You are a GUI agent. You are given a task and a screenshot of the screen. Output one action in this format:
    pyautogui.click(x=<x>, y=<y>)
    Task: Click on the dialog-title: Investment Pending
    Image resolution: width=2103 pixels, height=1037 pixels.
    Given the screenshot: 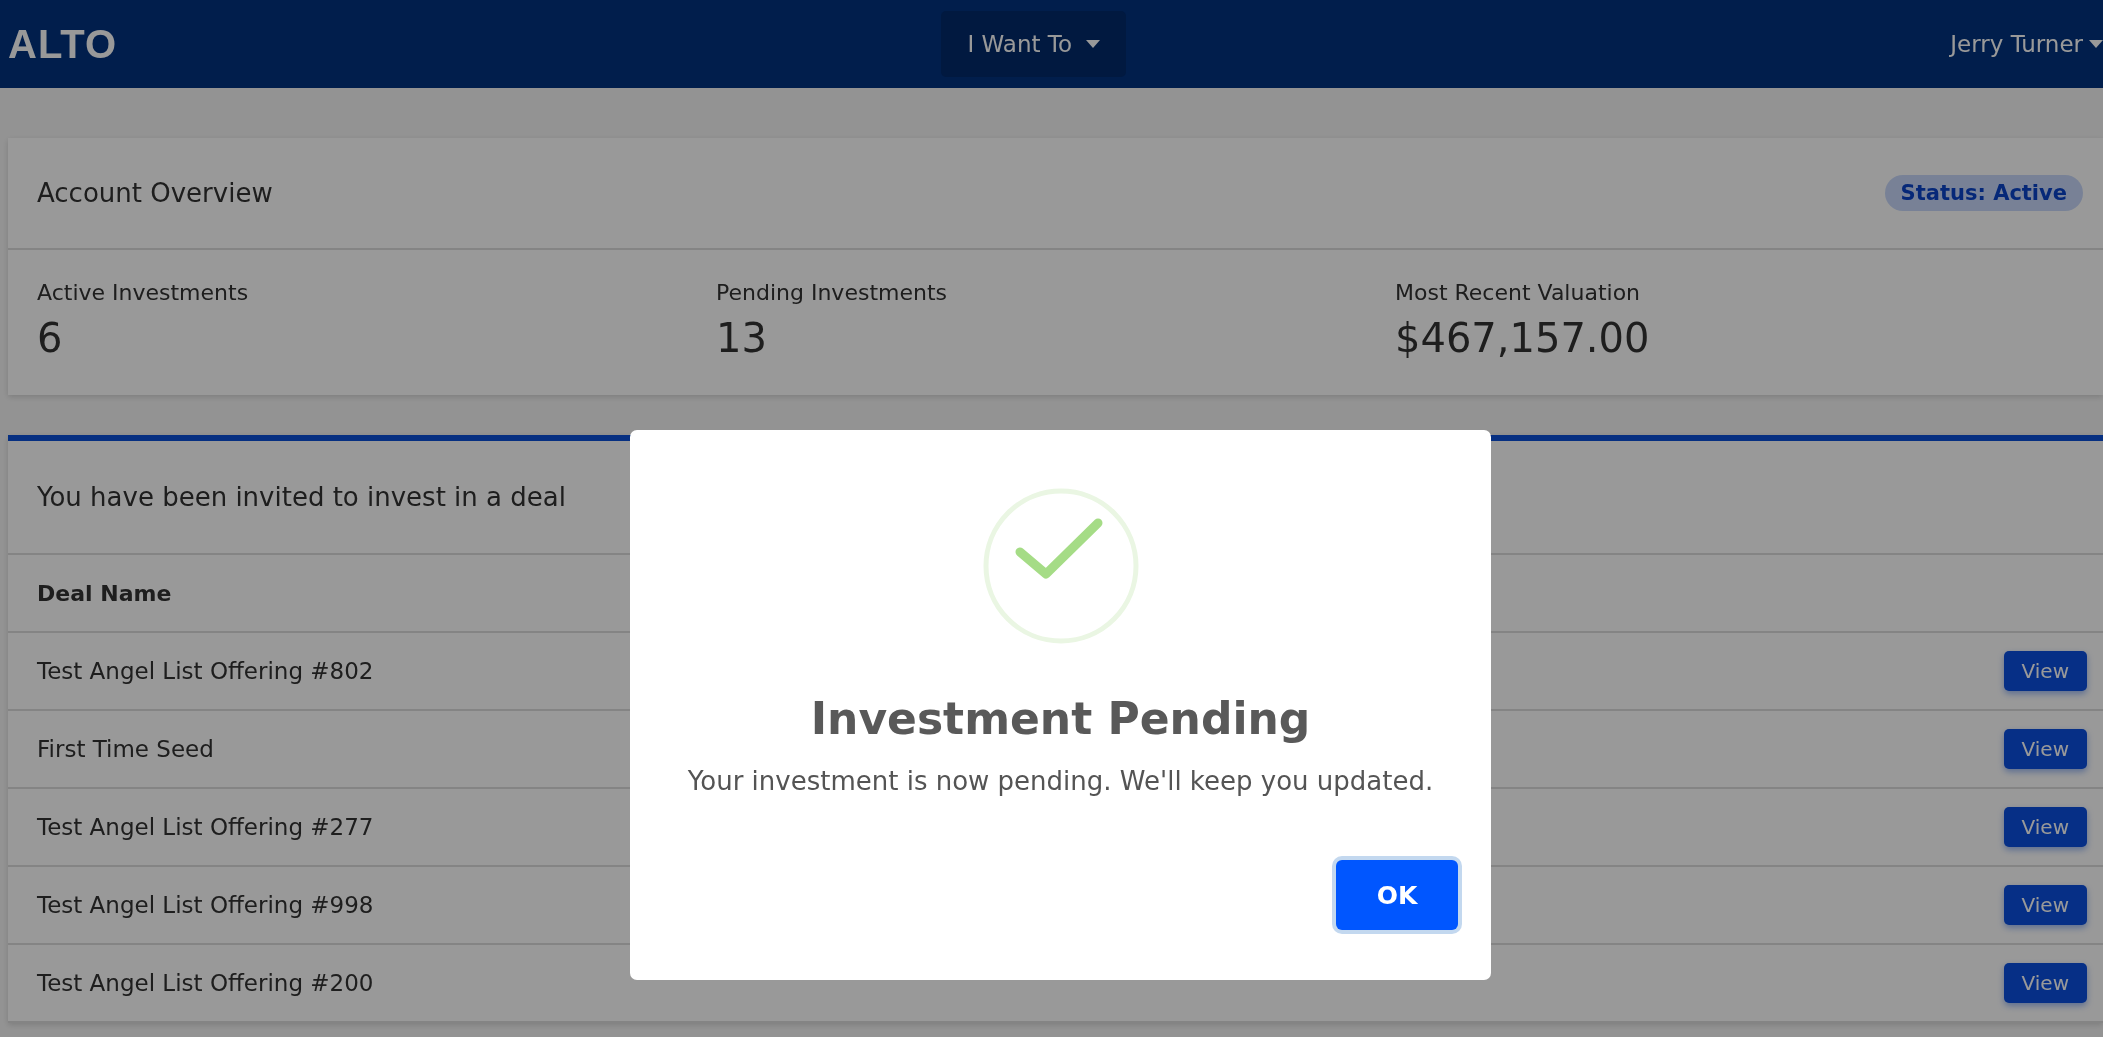 What is the action you would take?
    pyautogui.click(x=1060, y=718)
    